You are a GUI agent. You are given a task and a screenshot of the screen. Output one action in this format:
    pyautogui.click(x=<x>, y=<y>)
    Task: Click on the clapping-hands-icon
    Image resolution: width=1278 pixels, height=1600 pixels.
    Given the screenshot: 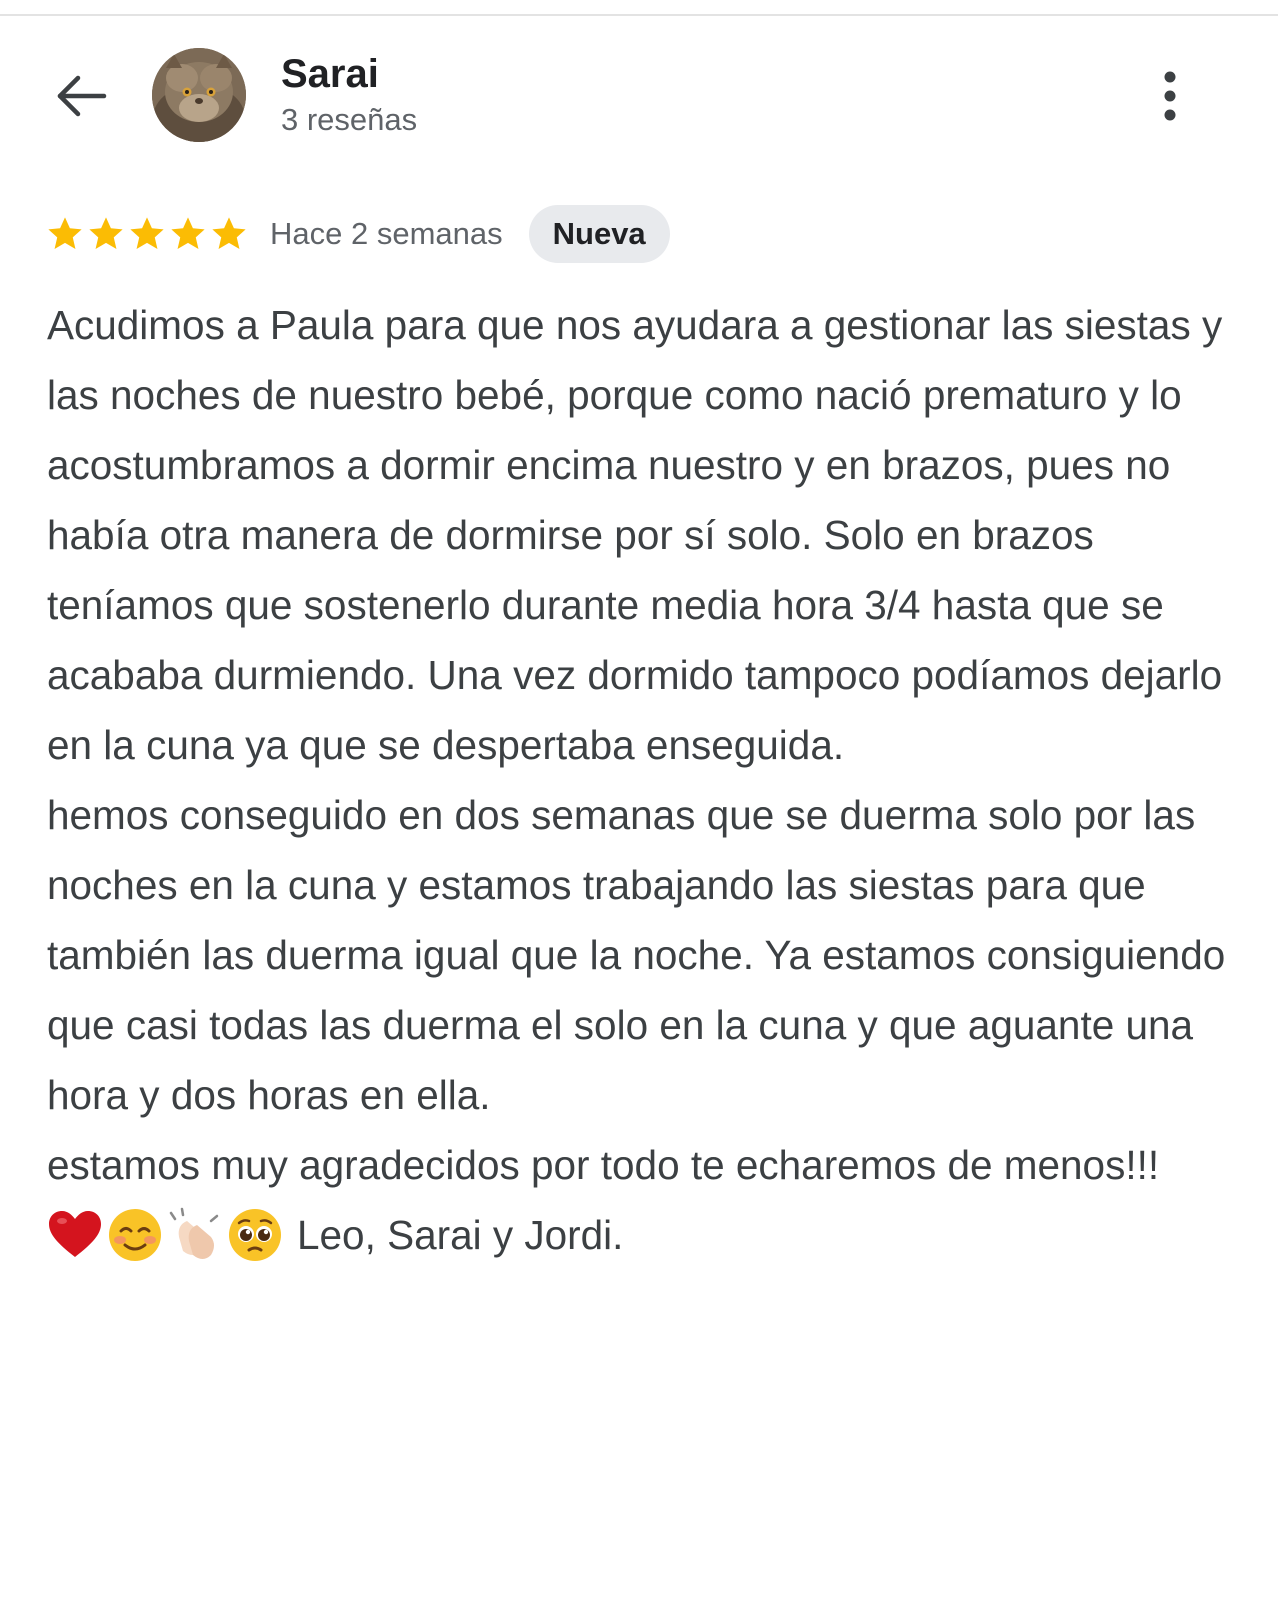 What is the action you would take?
    pyautogui.click(x=195, y=1235)
    